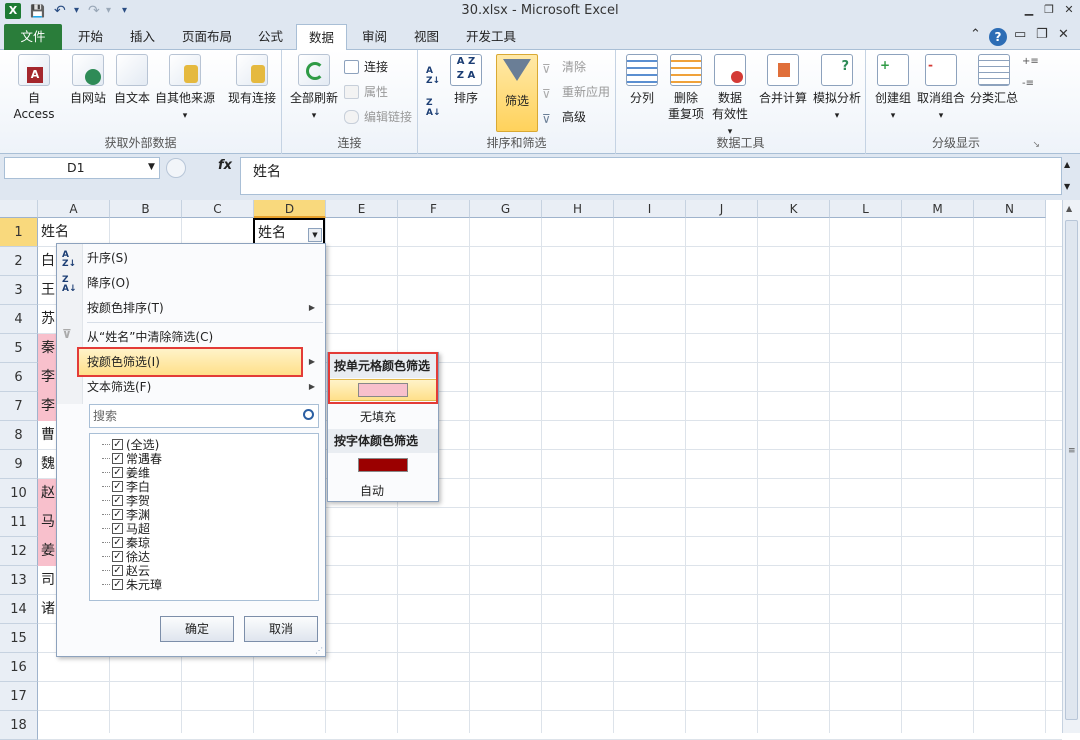  Describe the element at coordinates (837, 89) in the screenshot. I see `what-if-analysis-button: ? 模拟分析 ▾` at that location.